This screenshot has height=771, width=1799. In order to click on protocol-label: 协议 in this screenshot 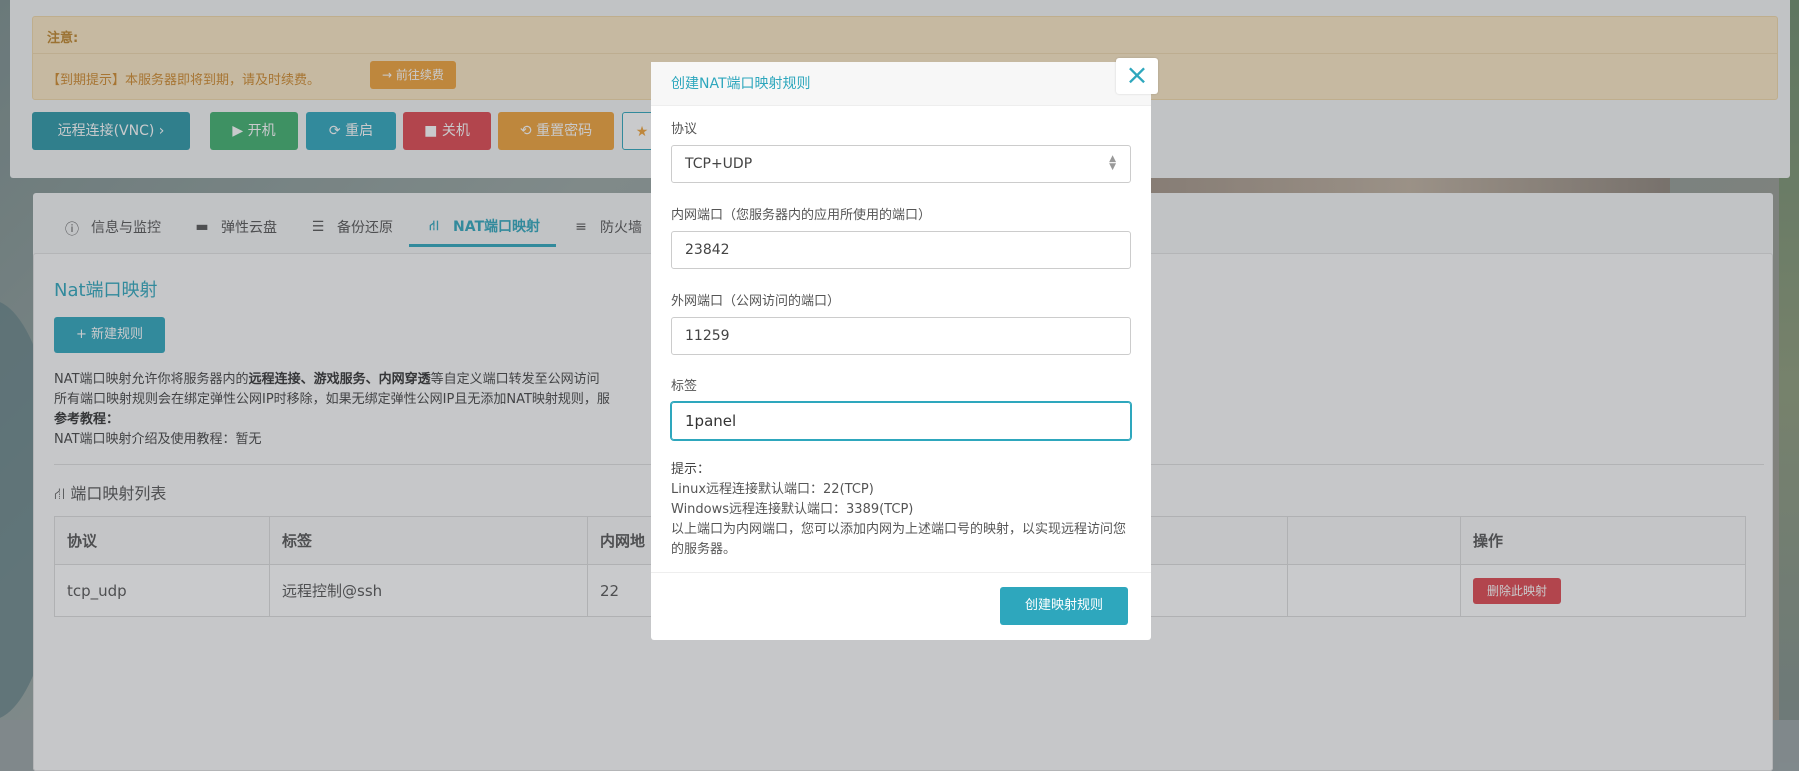, I will do `click(684, 129)`.